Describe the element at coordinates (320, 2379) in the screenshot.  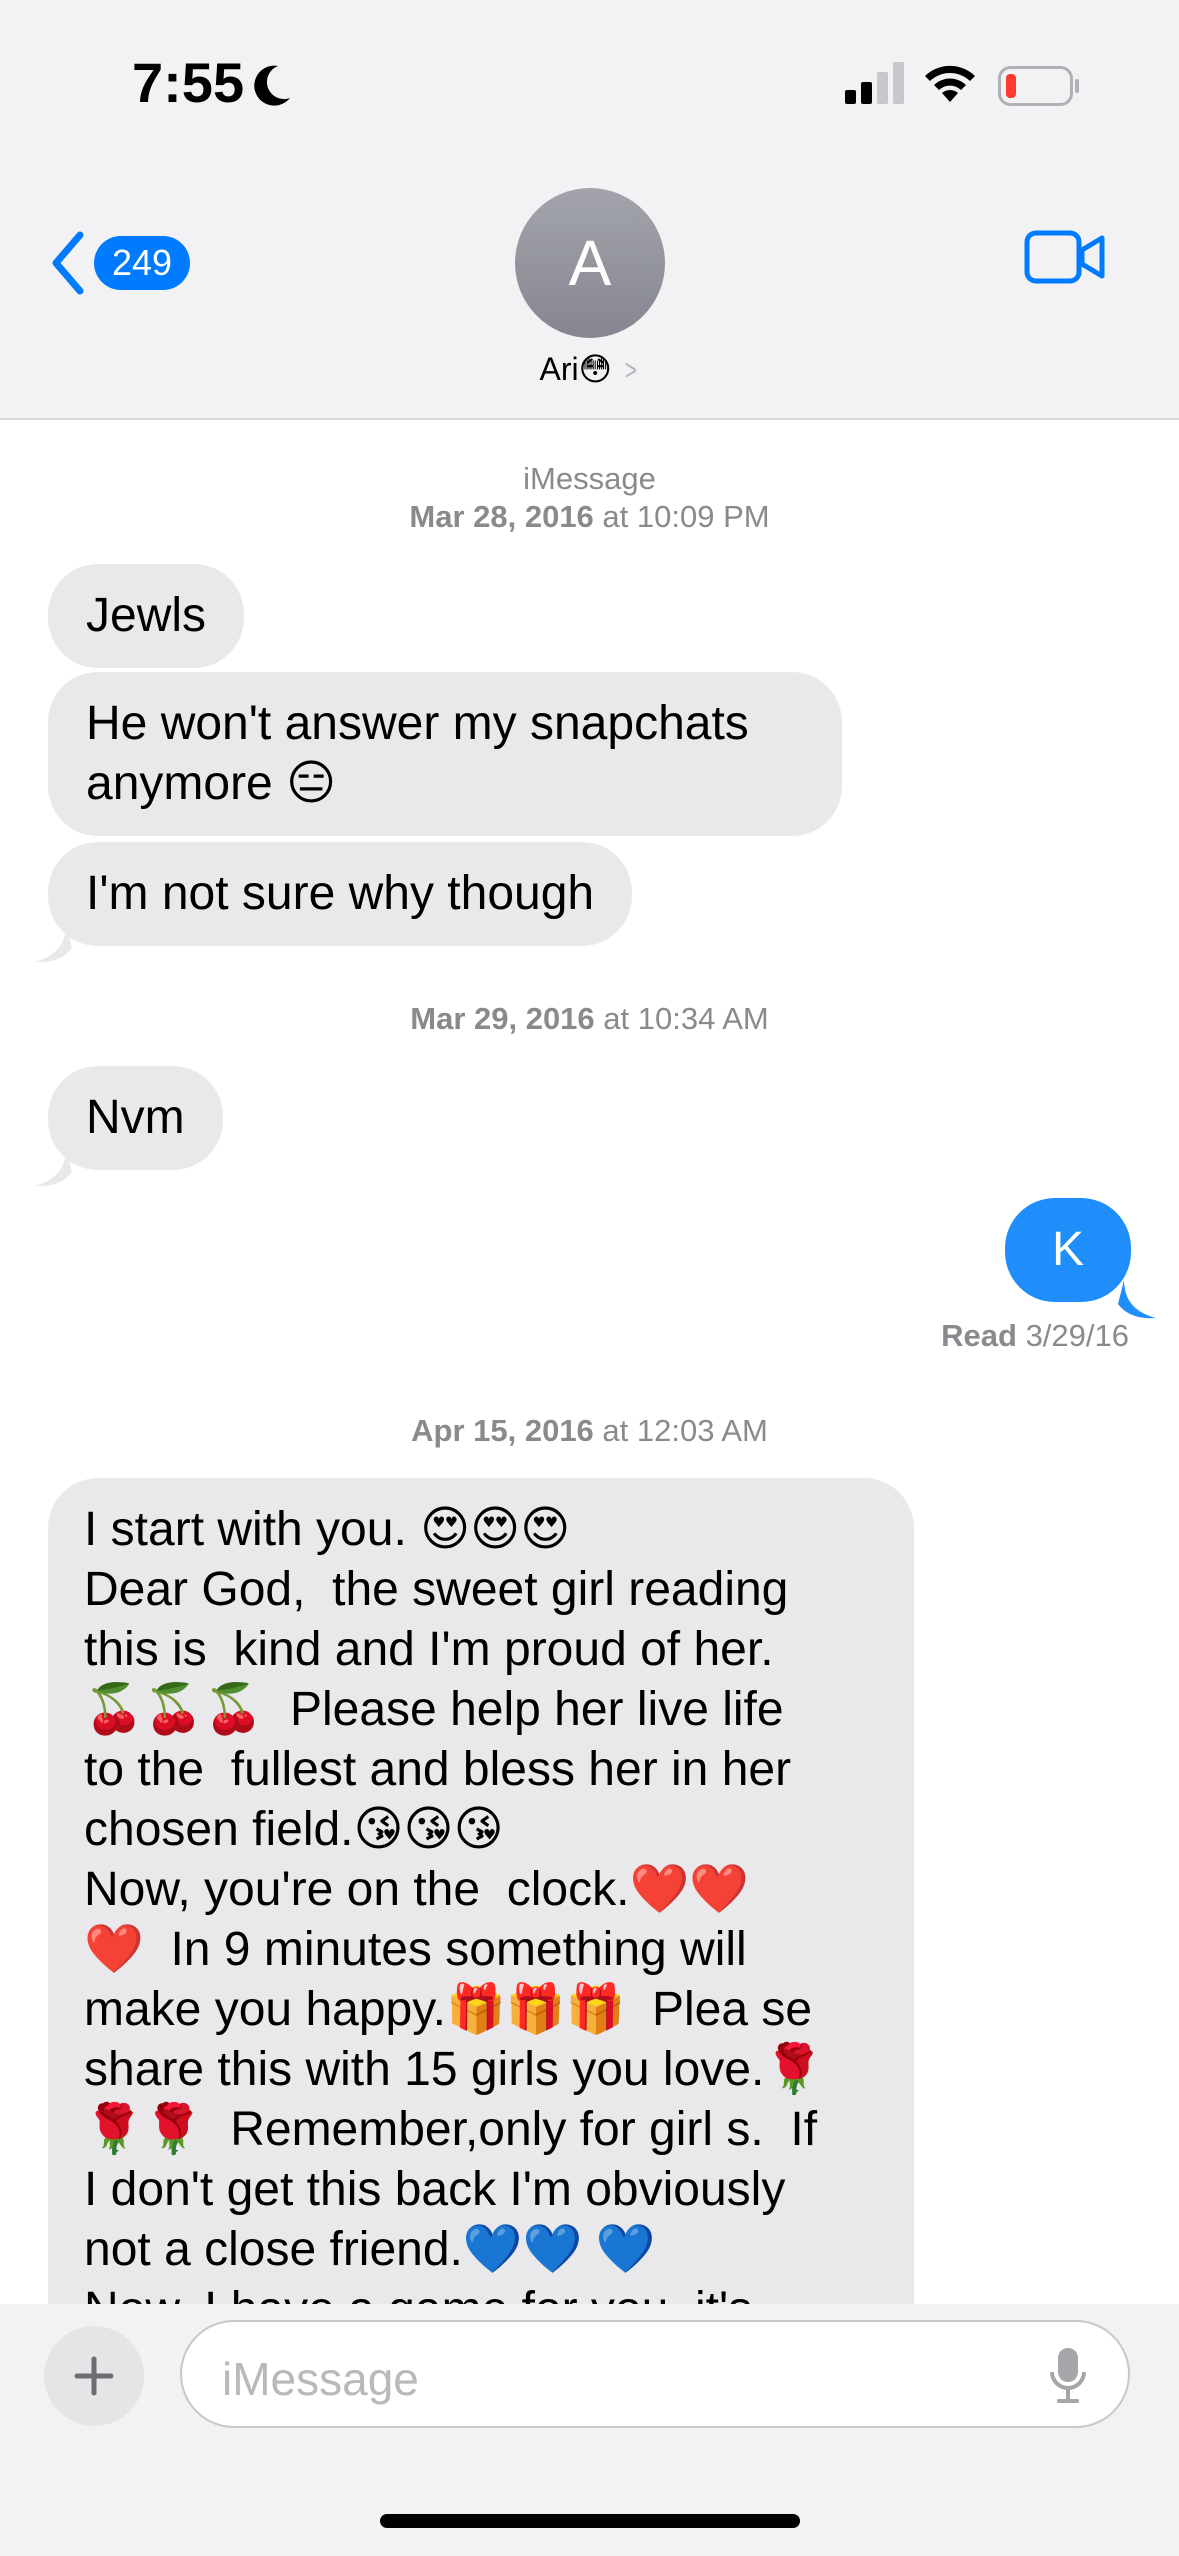
I see `message-input-placeholder: iMessage` at that location.